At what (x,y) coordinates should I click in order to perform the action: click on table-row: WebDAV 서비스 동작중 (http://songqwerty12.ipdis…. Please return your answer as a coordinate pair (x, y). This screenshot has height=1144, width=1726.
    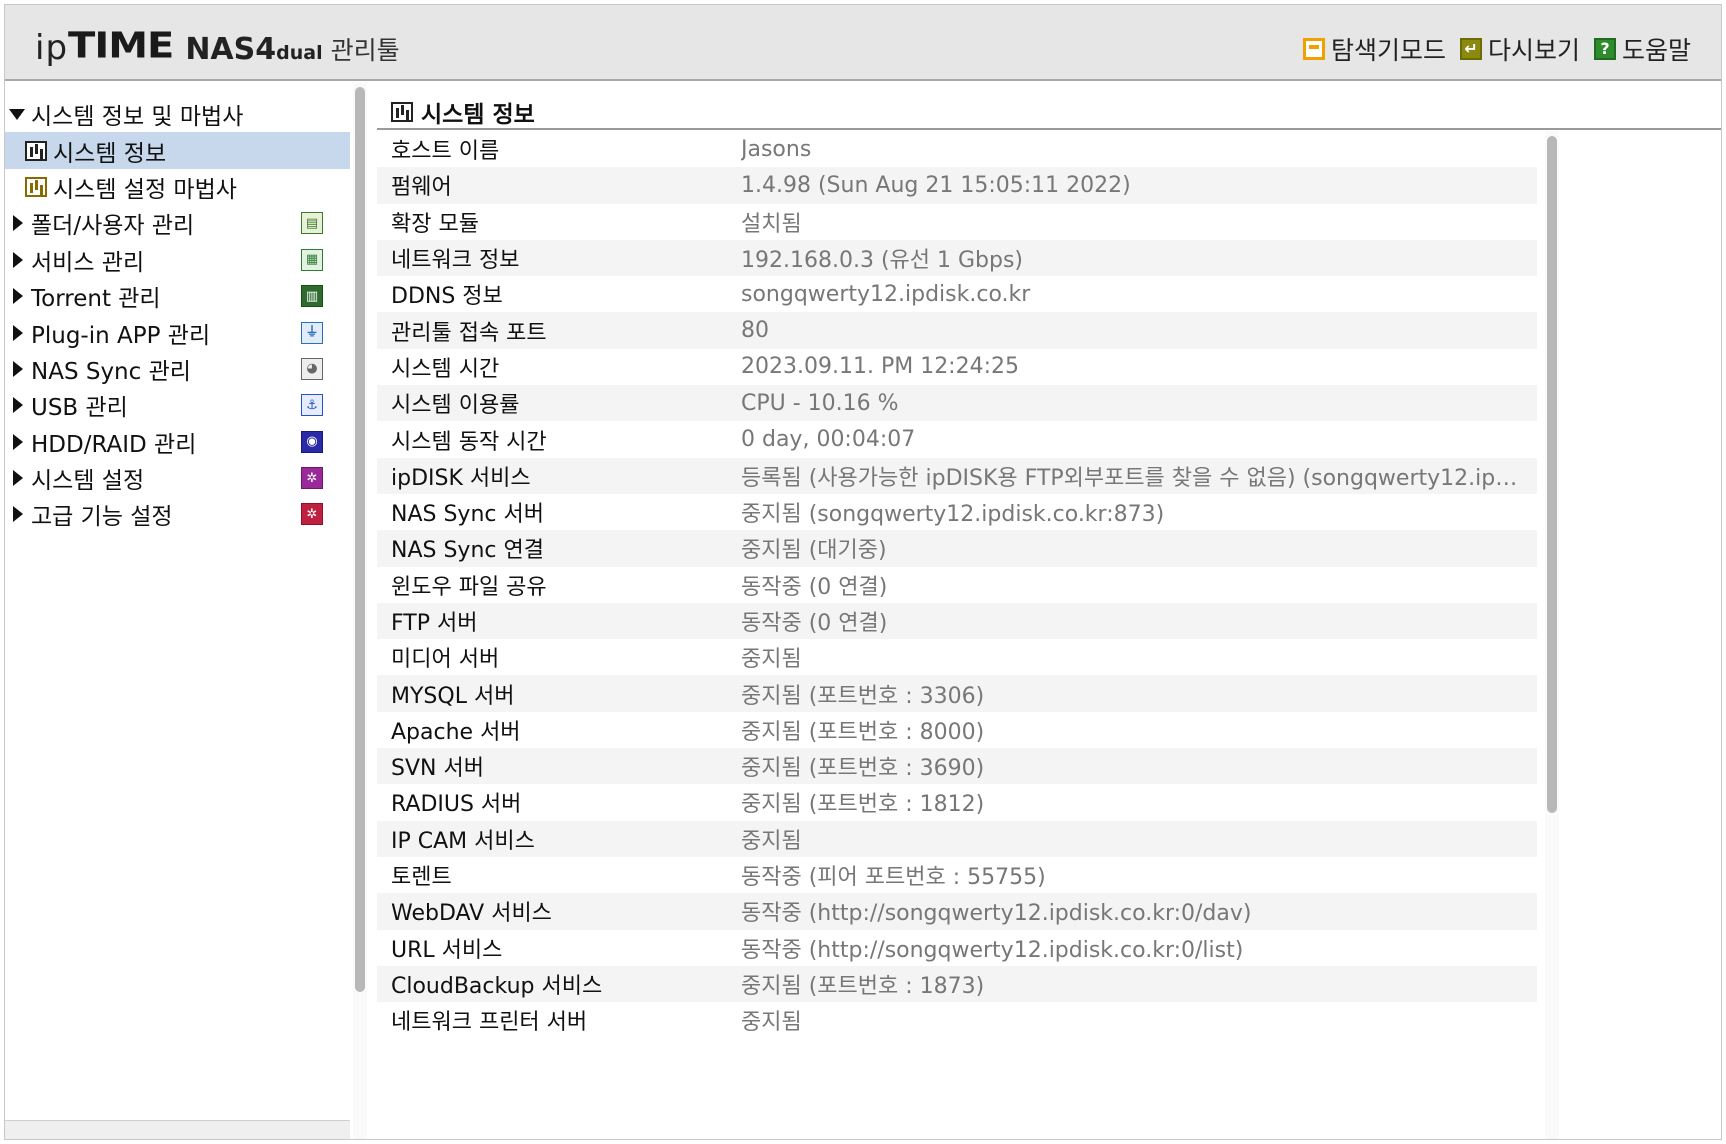
    Looking at the image, I should click on (957, 911).